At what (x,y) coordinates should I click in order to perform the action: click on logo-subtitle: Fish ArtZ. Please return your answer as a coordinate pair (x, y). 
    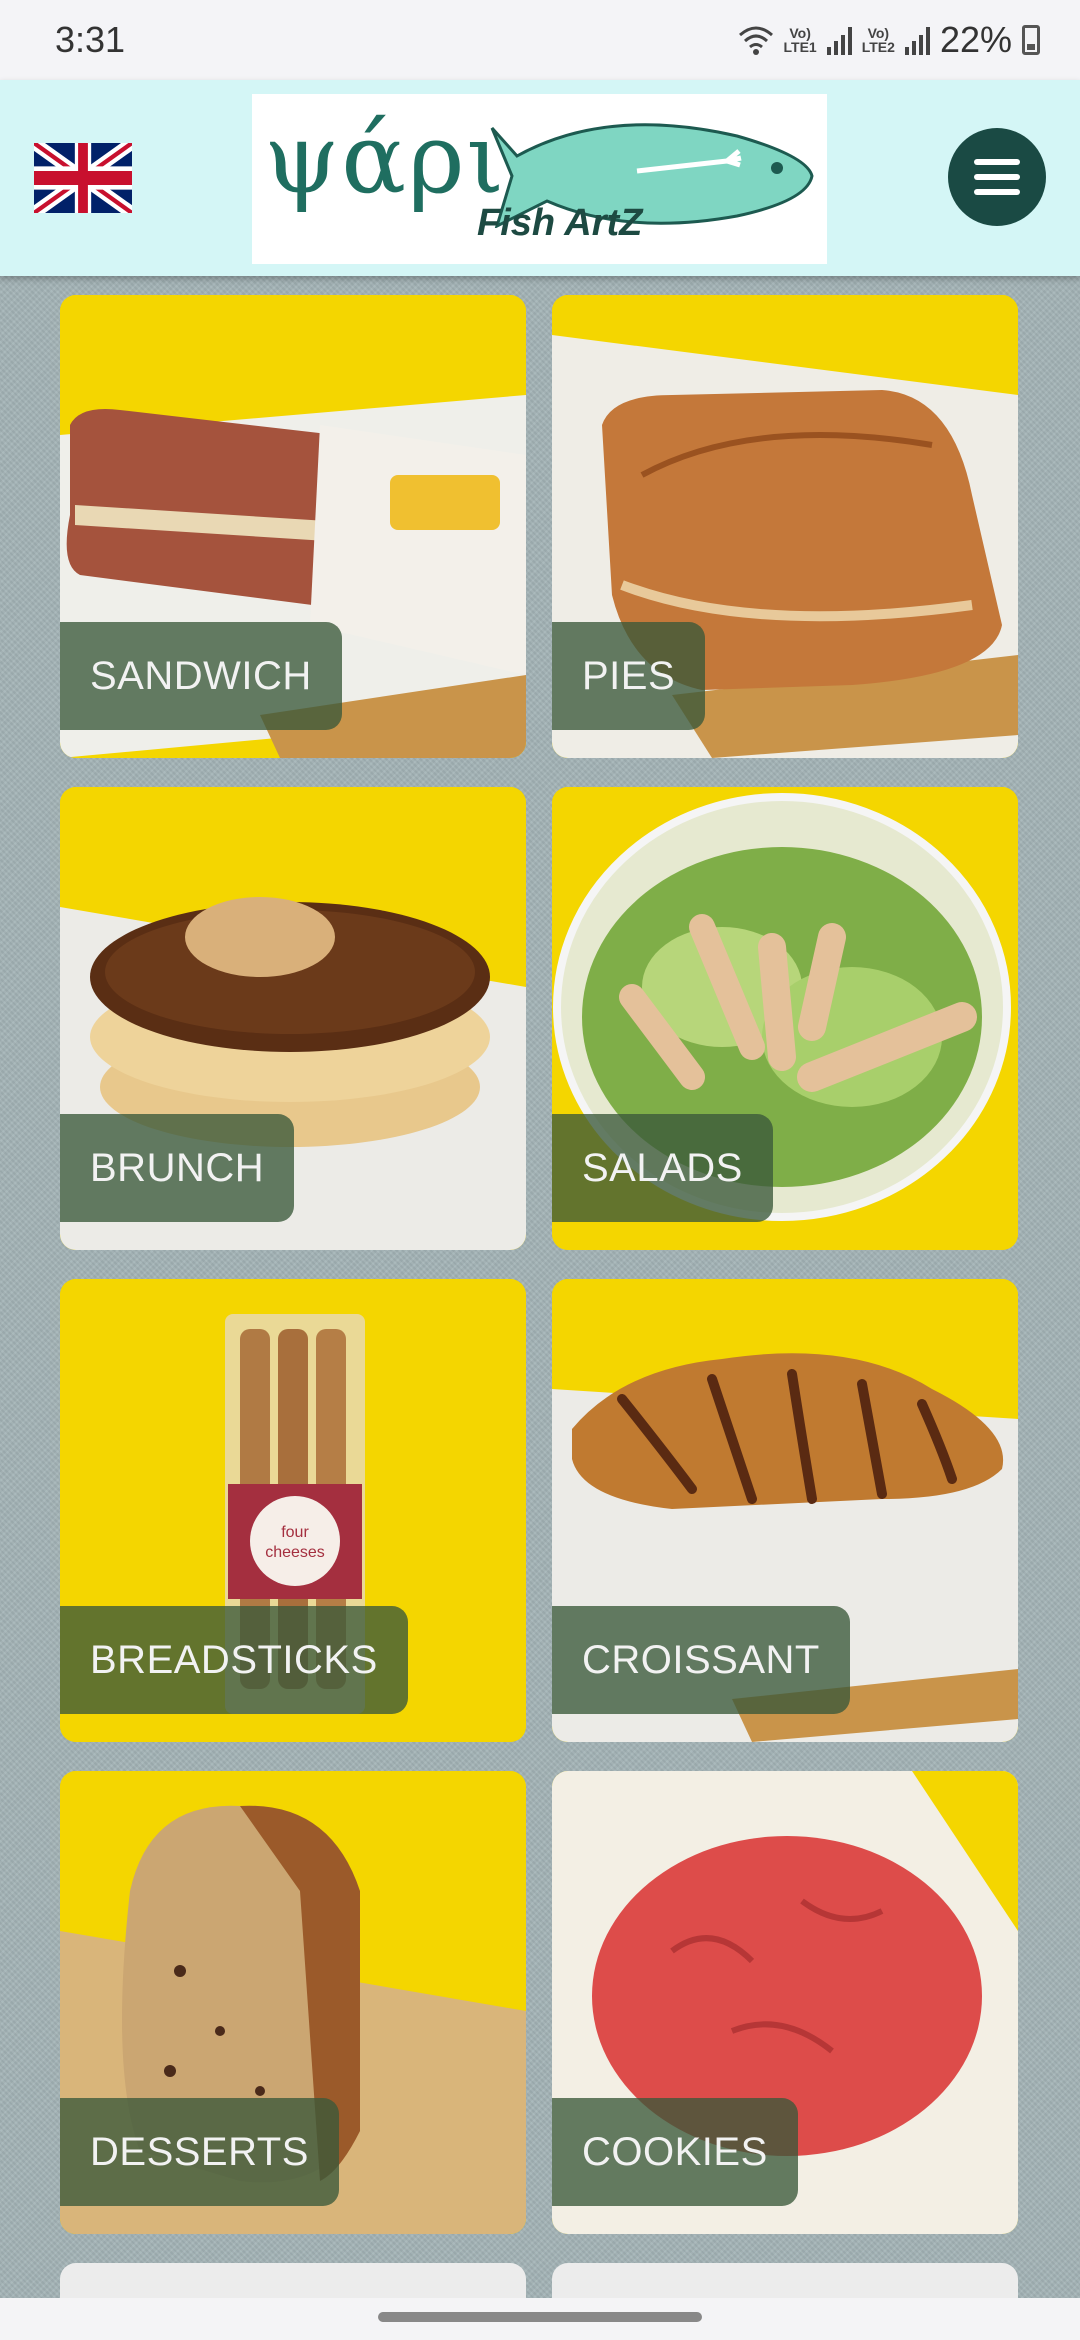
    Looking at the image, I should click on (560, 223).